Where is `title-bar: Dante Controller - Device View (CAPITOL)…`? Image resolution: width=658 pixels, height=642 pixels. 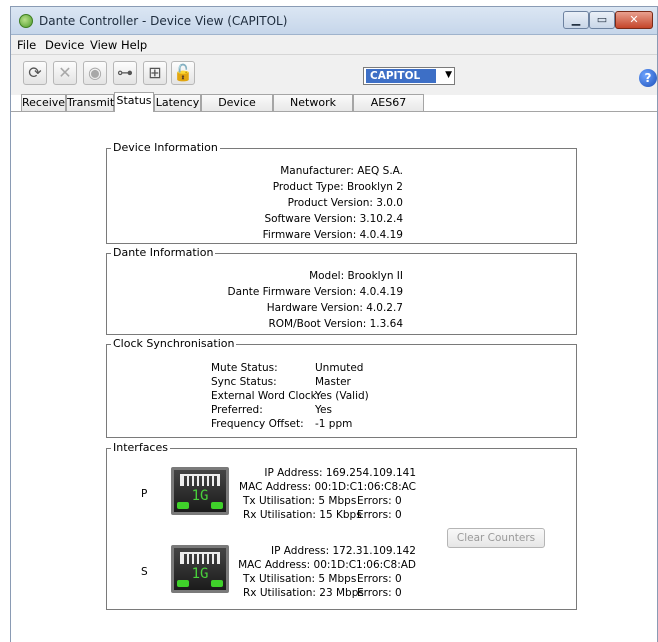 title-bar: Dante Controller - Device View (CAPITOL)… is located at coordinates (334, 21).